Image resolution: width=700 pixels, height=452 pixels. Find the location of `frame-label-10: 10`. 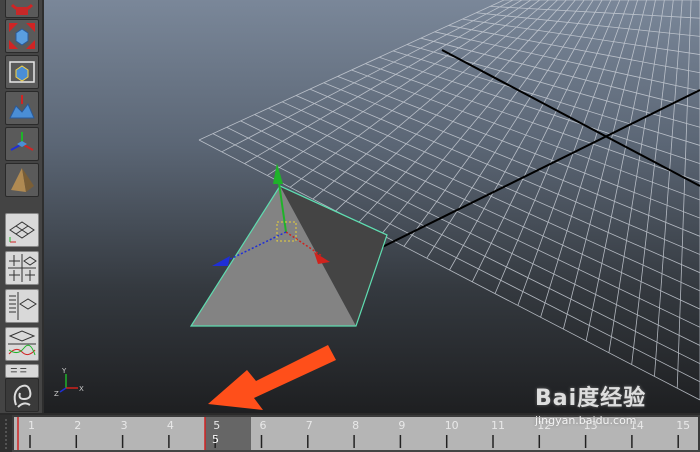

frame-label-10: 10 is located at coordinates (452, 425).